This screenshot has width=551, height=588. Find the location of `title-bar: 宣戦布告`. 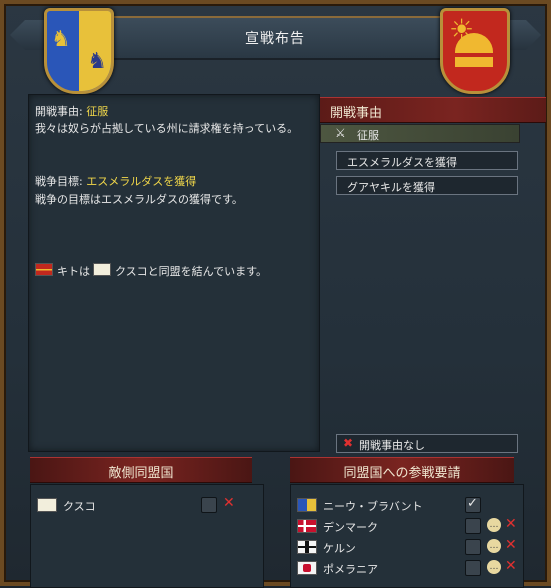

title-bar: 宣戦布告 is located at coordinates (275, 38).